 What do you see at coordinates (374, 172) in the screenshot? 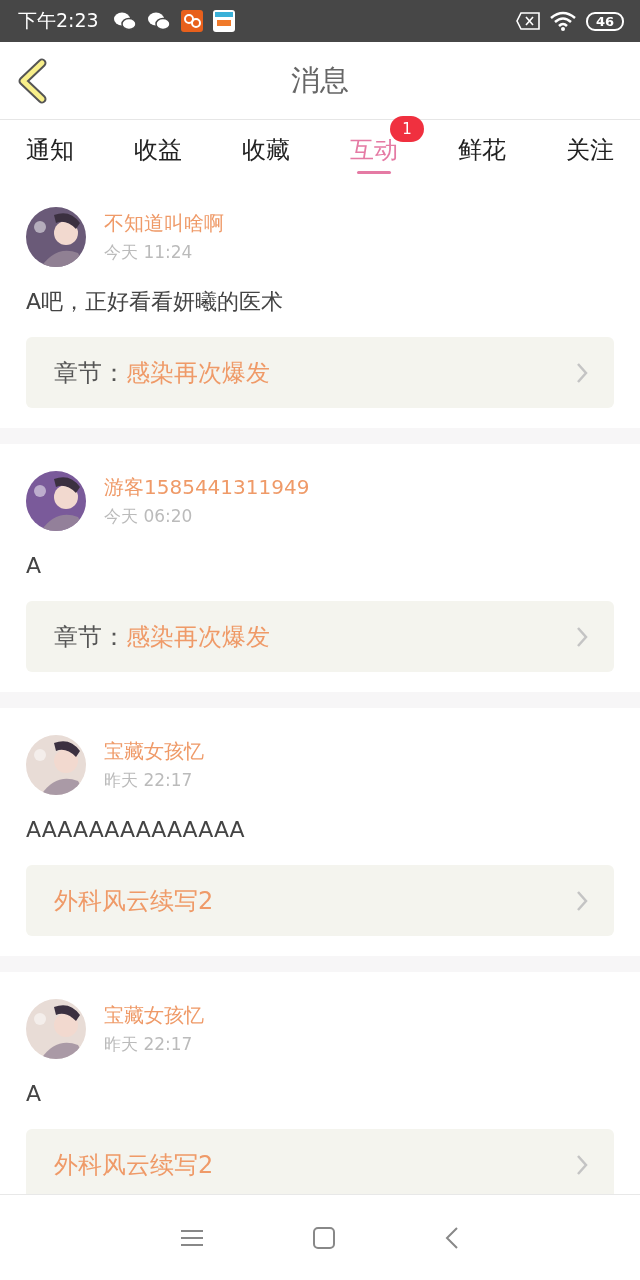
I see `tab-underline` at bounding box center [374, 172].